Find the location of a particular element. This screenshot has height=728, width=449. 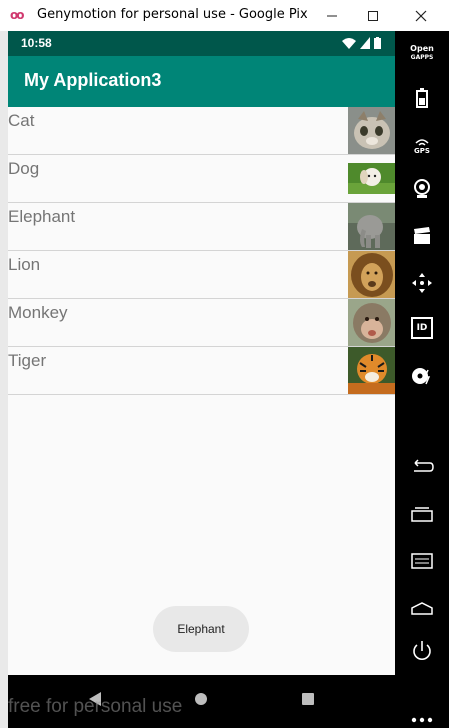

status-bar: 10:58 is located at coordinates (201, 43).